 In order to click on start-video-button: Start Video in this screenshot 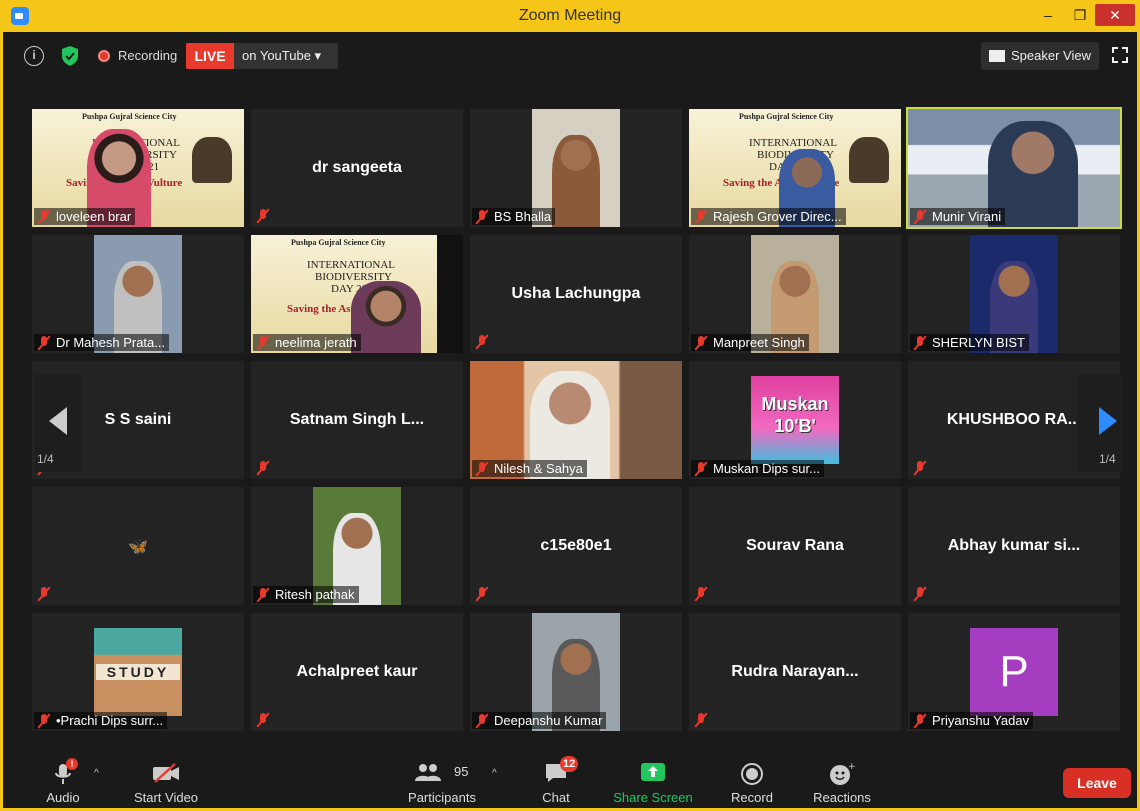, I will do `click(166, 780)`.